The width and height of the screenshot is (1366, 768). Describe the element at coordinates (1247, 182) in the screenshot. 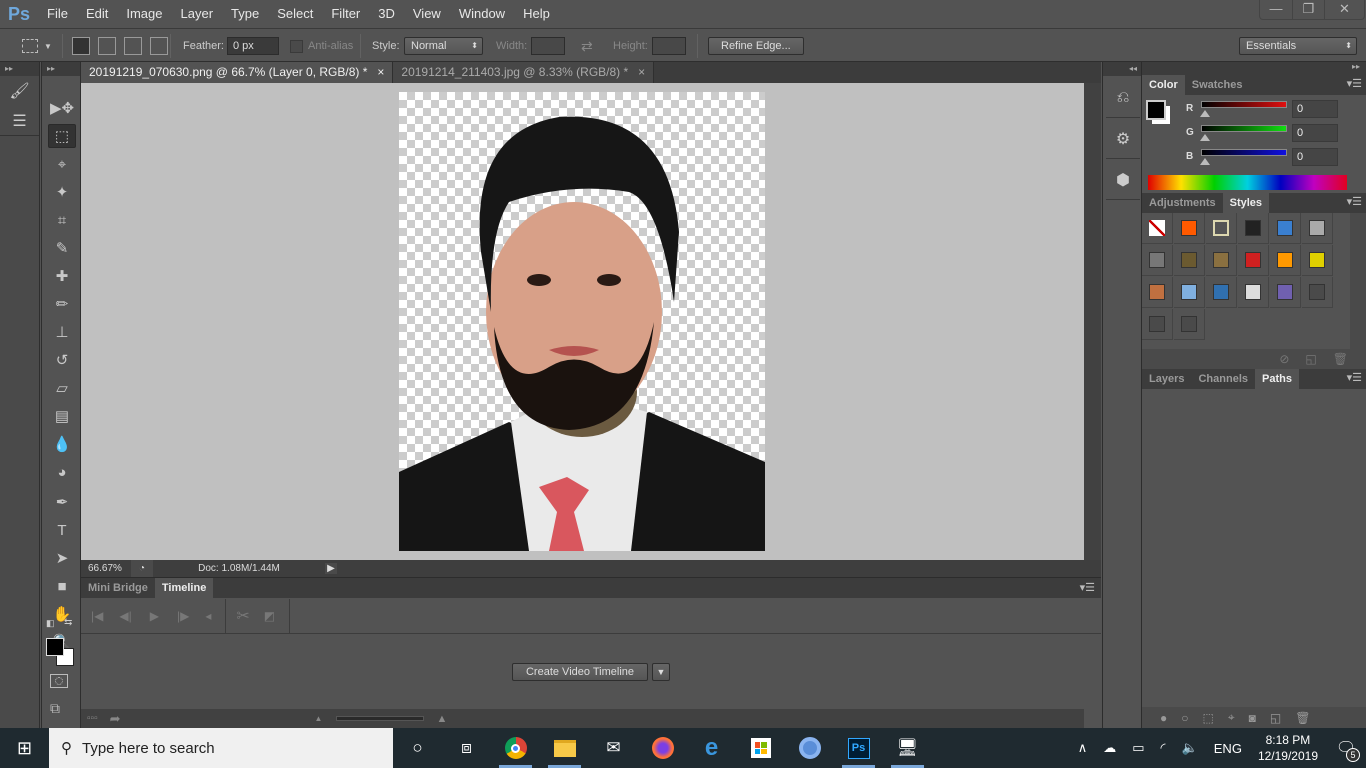

I see `color-spectrum-ramp` at that location.